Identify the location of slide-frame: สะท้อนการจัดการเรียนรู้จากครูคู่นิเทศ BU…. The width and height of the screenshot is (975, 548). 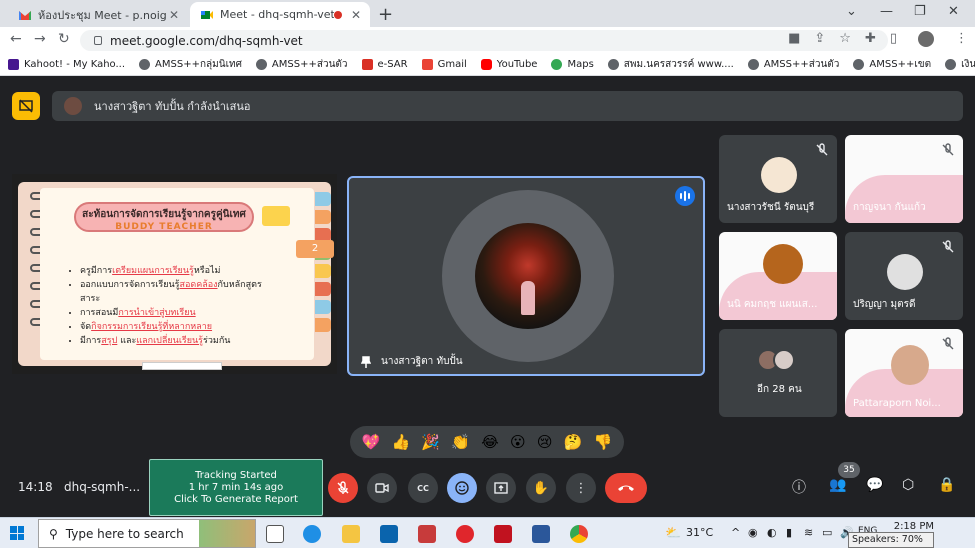
(176, 276).